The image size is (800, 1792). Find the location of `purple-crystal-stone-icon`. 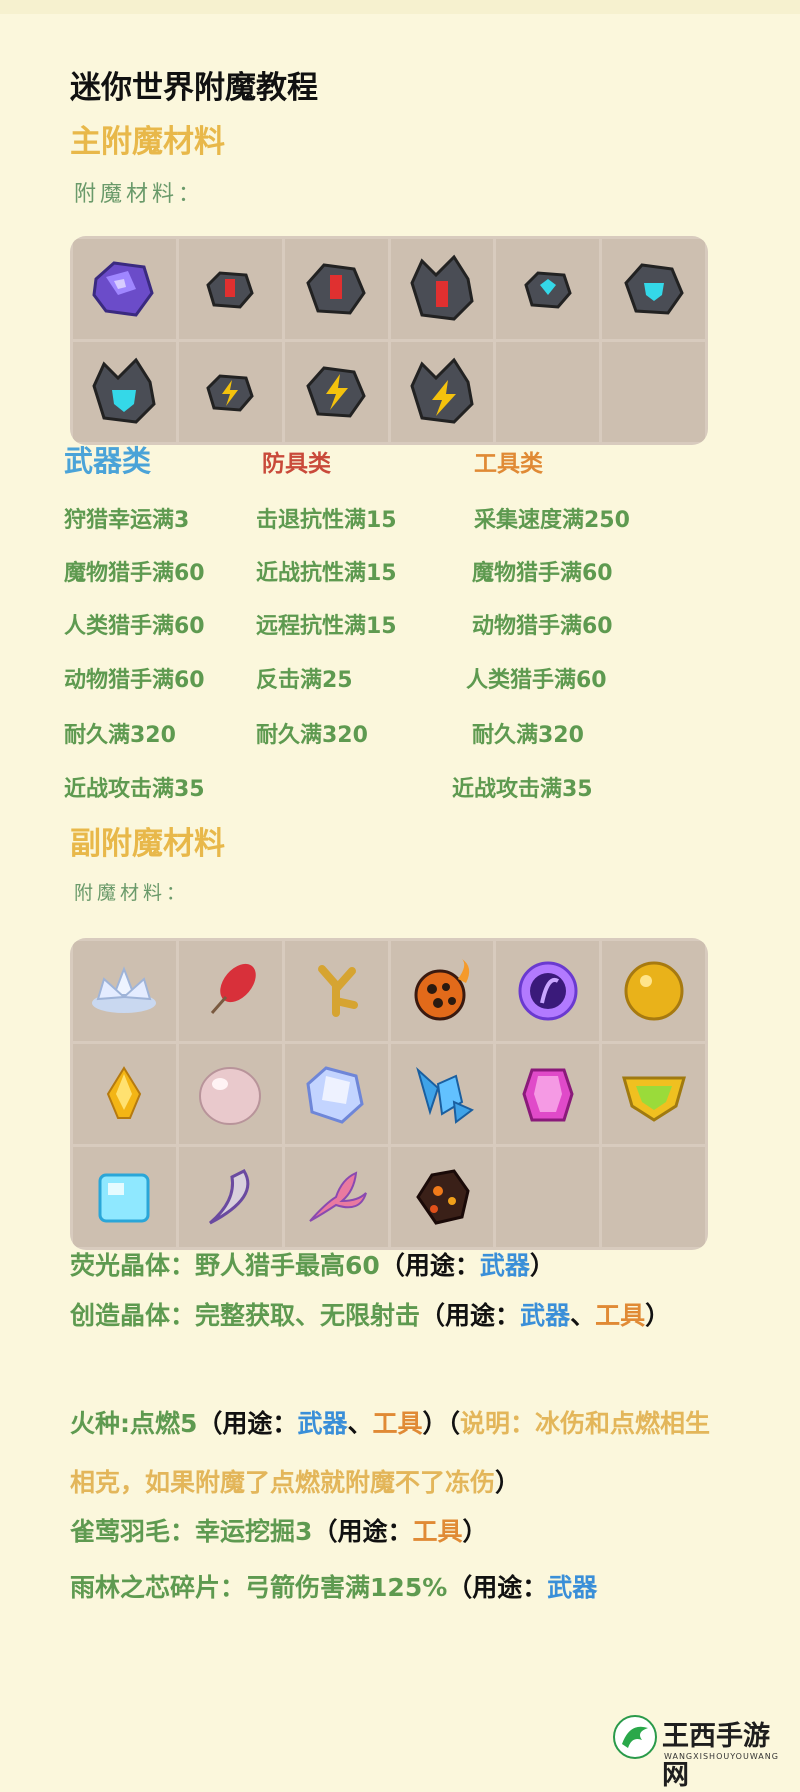

purple-crystal-stone-icon is located at coordinates (123, 289).